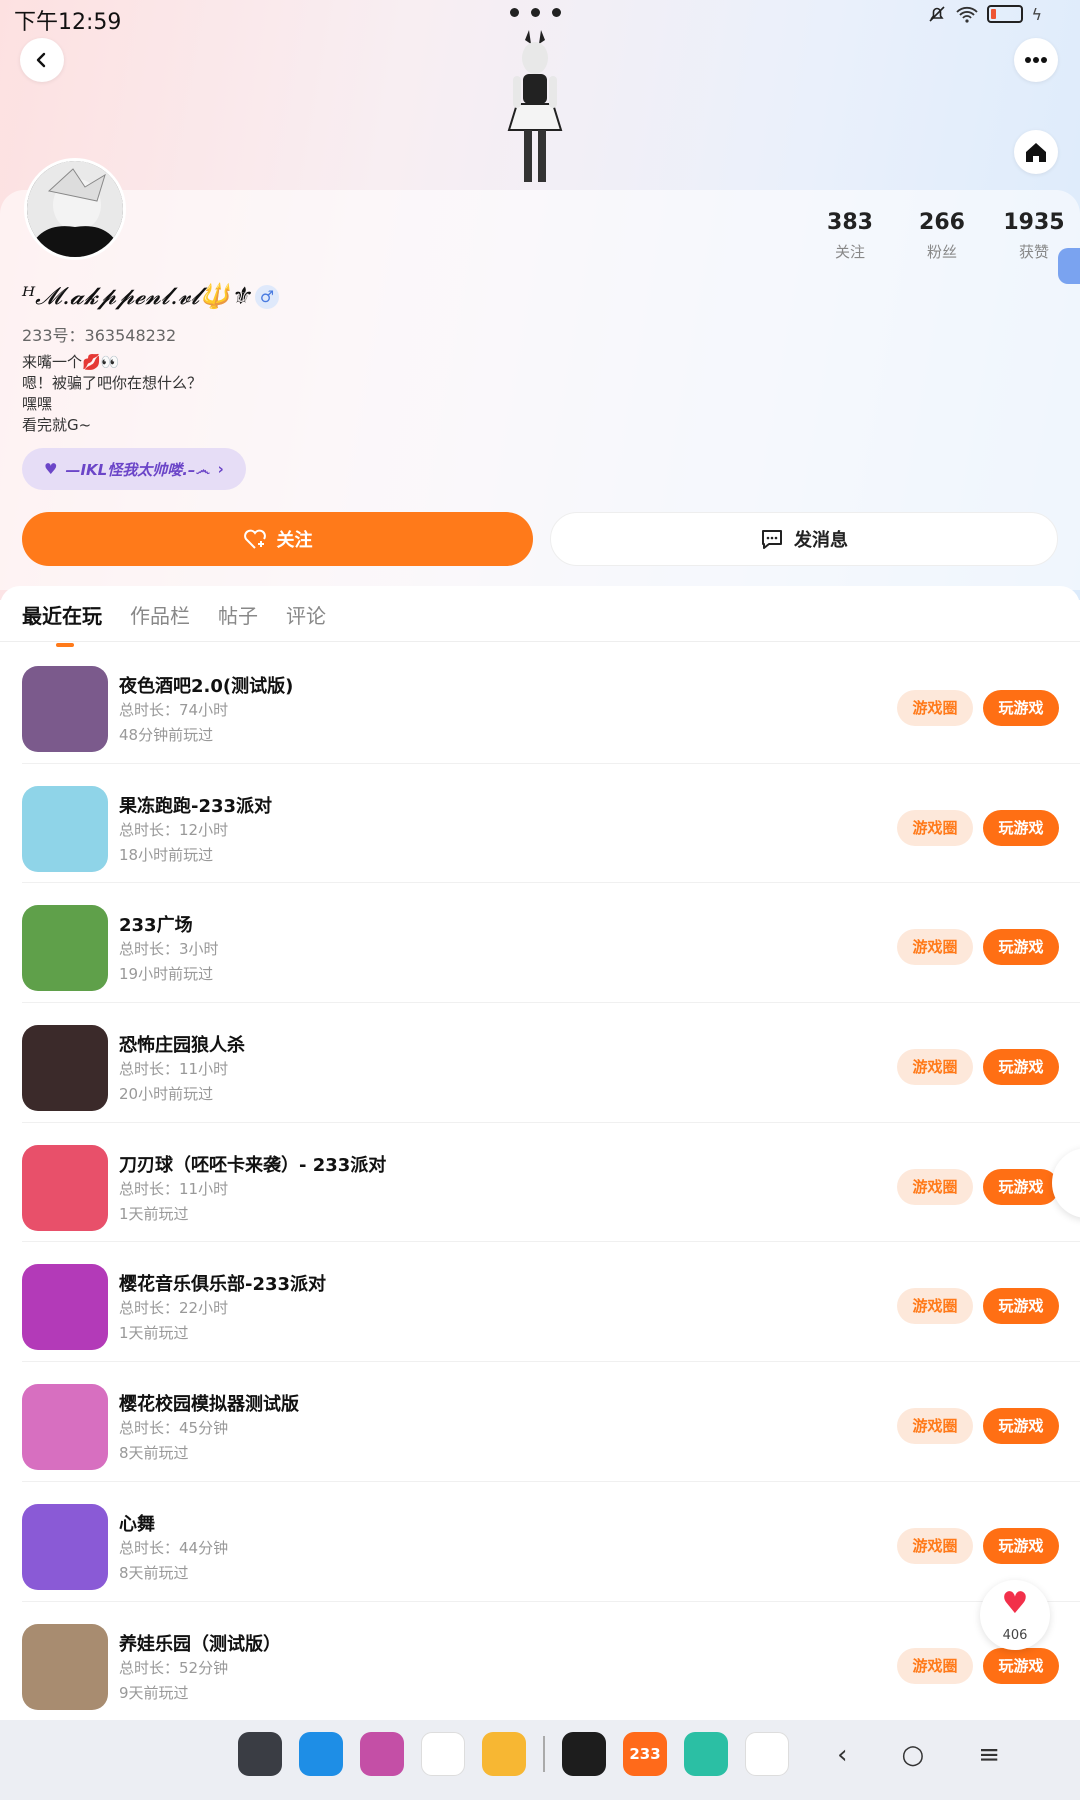  Describe the element at coordinates (1005, 14) in the screenshot. I see `battery-icon` at that location.